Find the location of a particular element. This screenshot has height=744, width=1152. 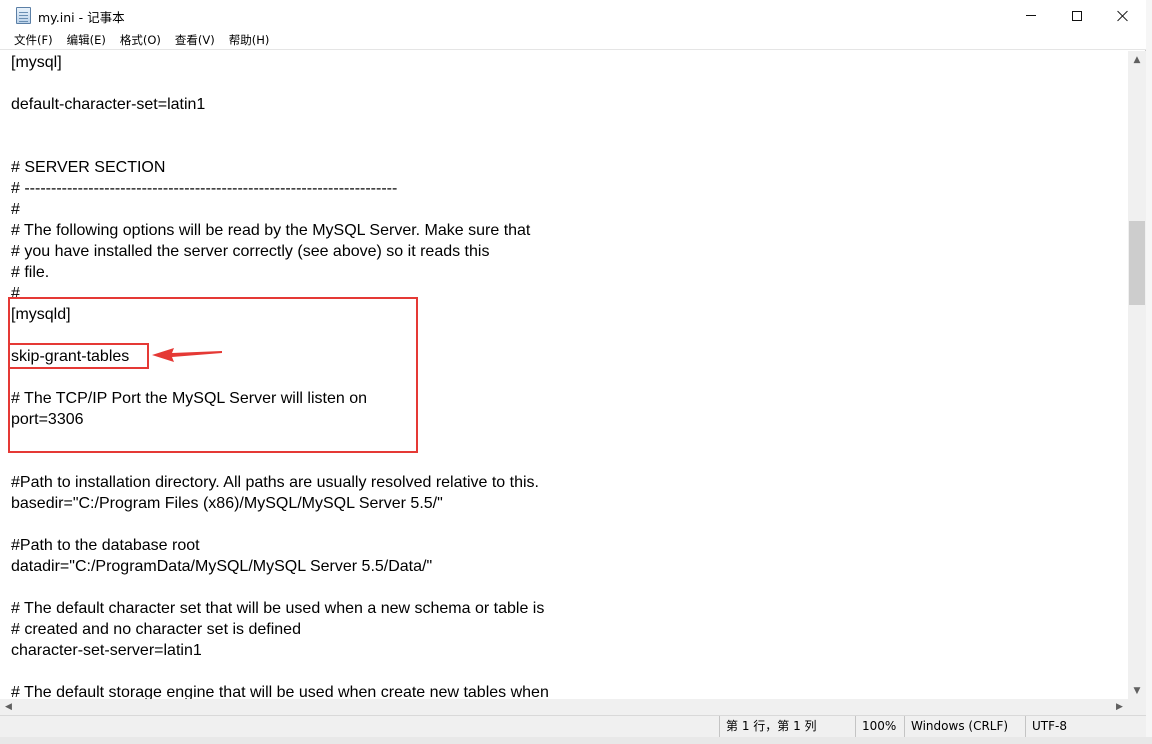

background-taskbar-edge is located at coordinates (576, 740).